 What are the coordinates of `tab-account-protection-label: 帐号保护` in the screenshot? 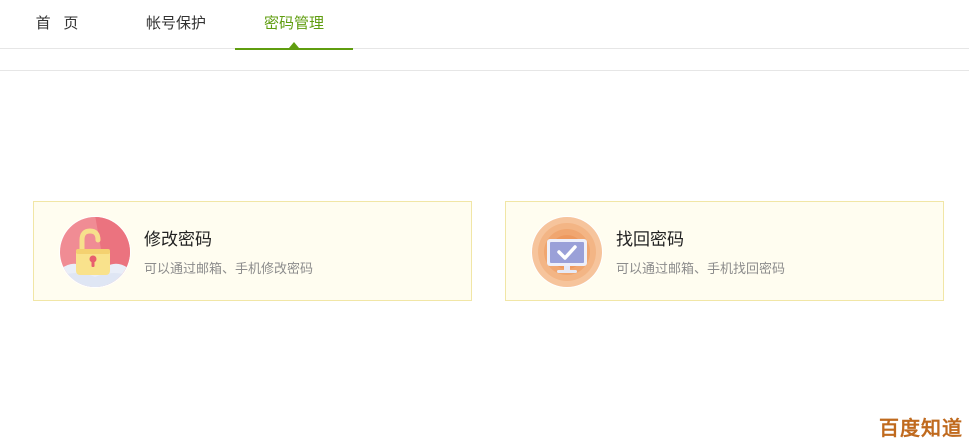 It's located at (175, 23).